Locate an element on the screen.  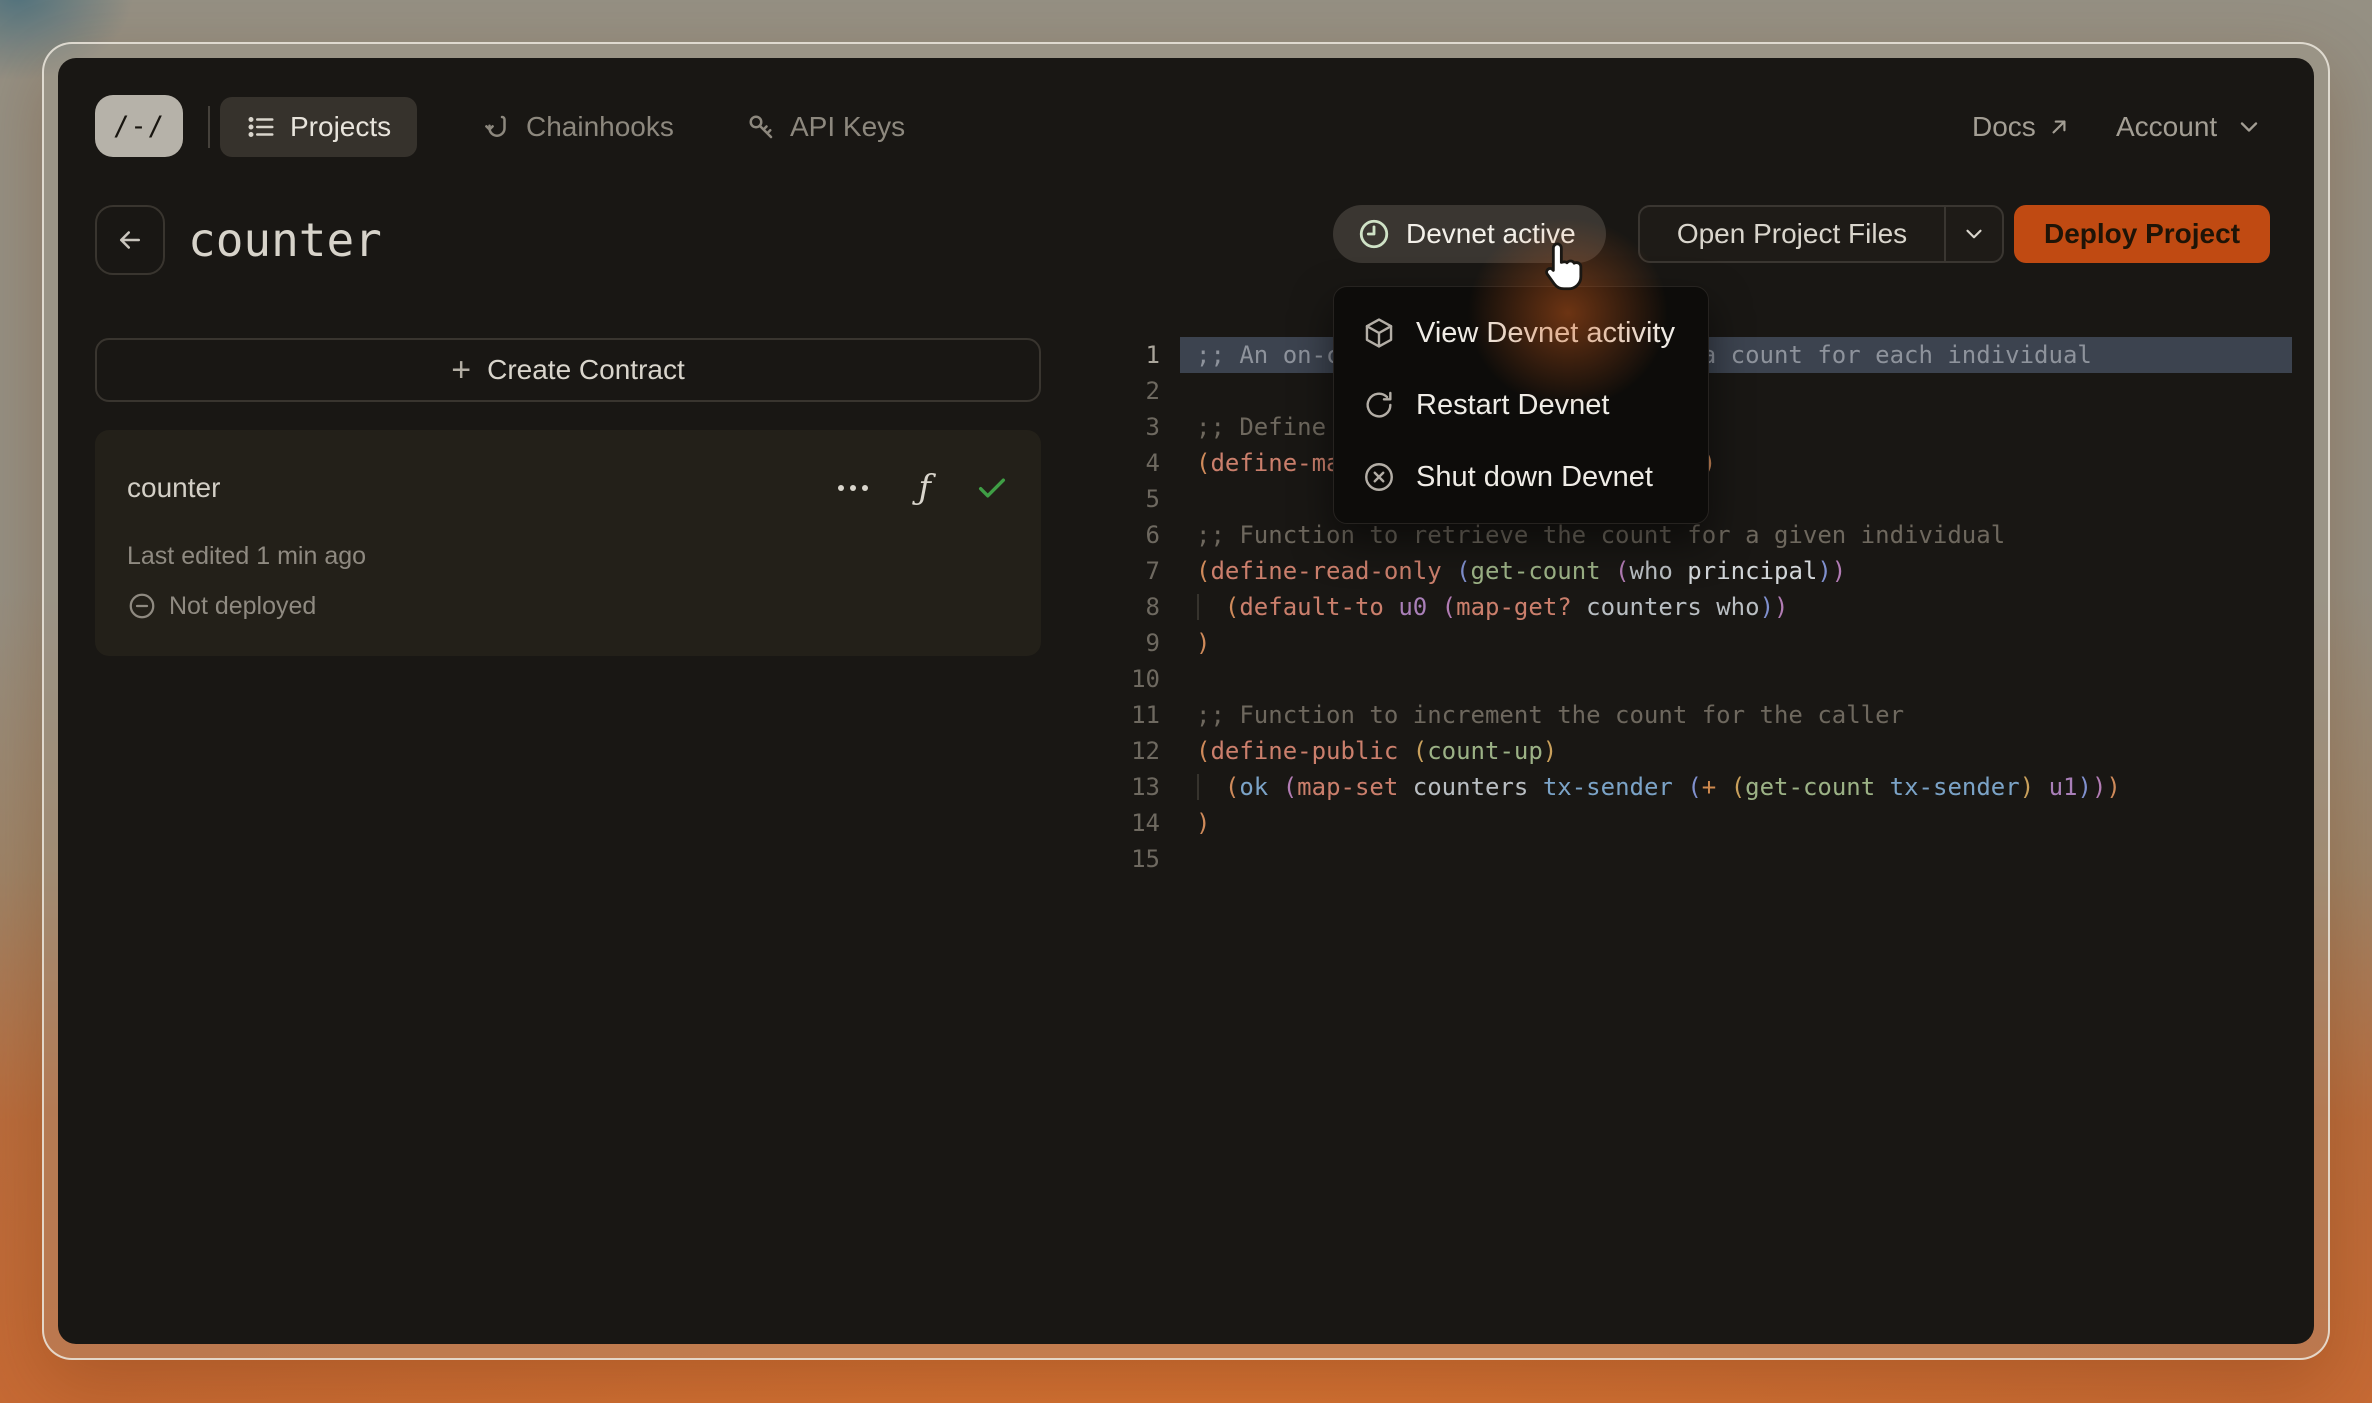
cube-icon is located at coordinates (1379, 333).